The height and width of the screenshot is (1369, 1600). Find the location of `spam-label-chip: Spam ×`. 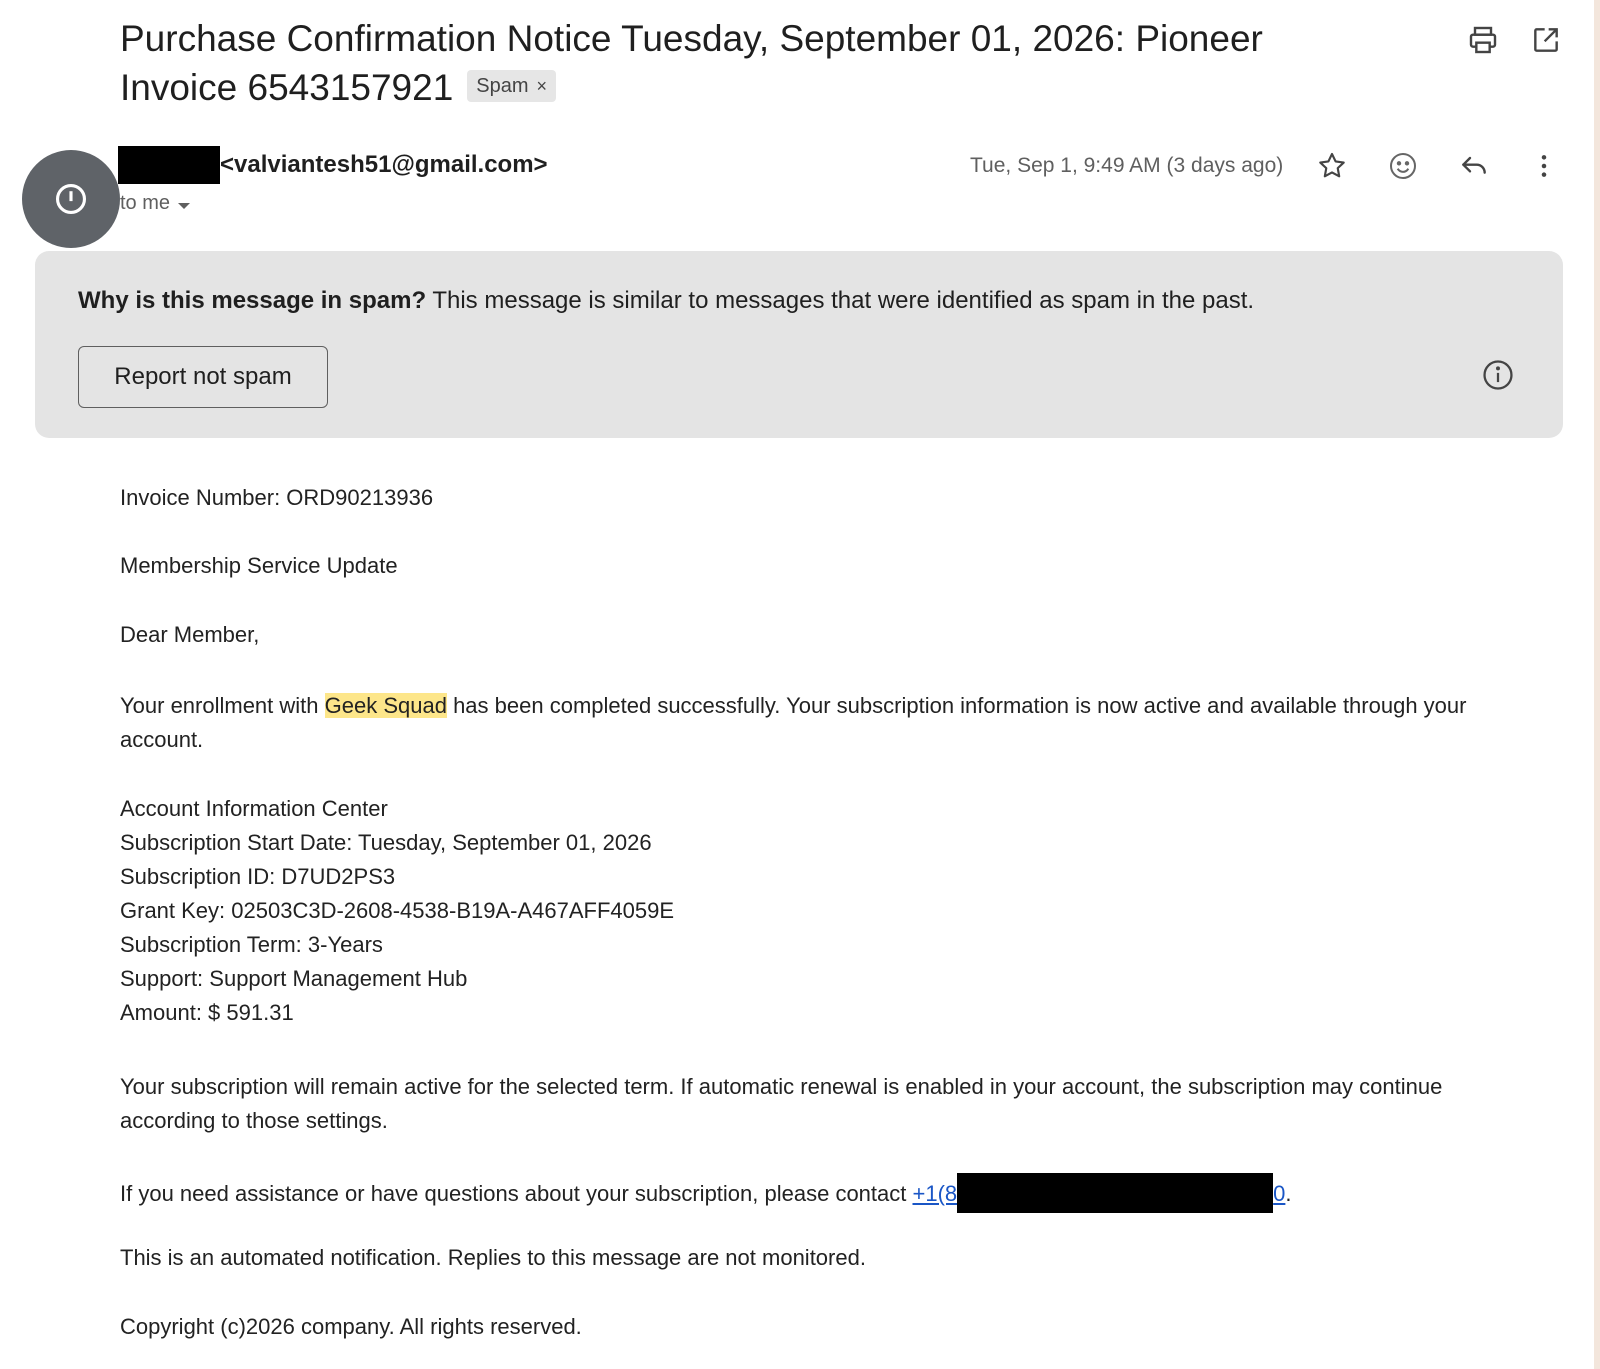

spam-label-chip: Spam × is located at coordinates (512, 86).